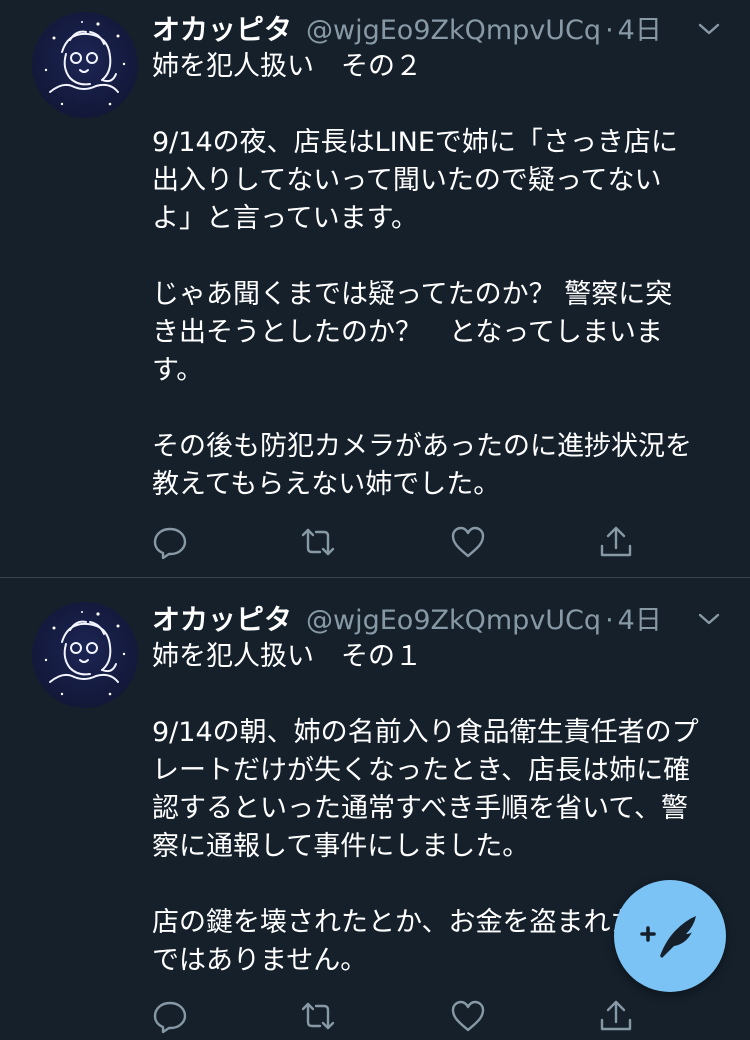 This screenshot has width=750, height=1040. I want to click on tweet-line: 姉を犯人扱い その２, so click(287, 66).